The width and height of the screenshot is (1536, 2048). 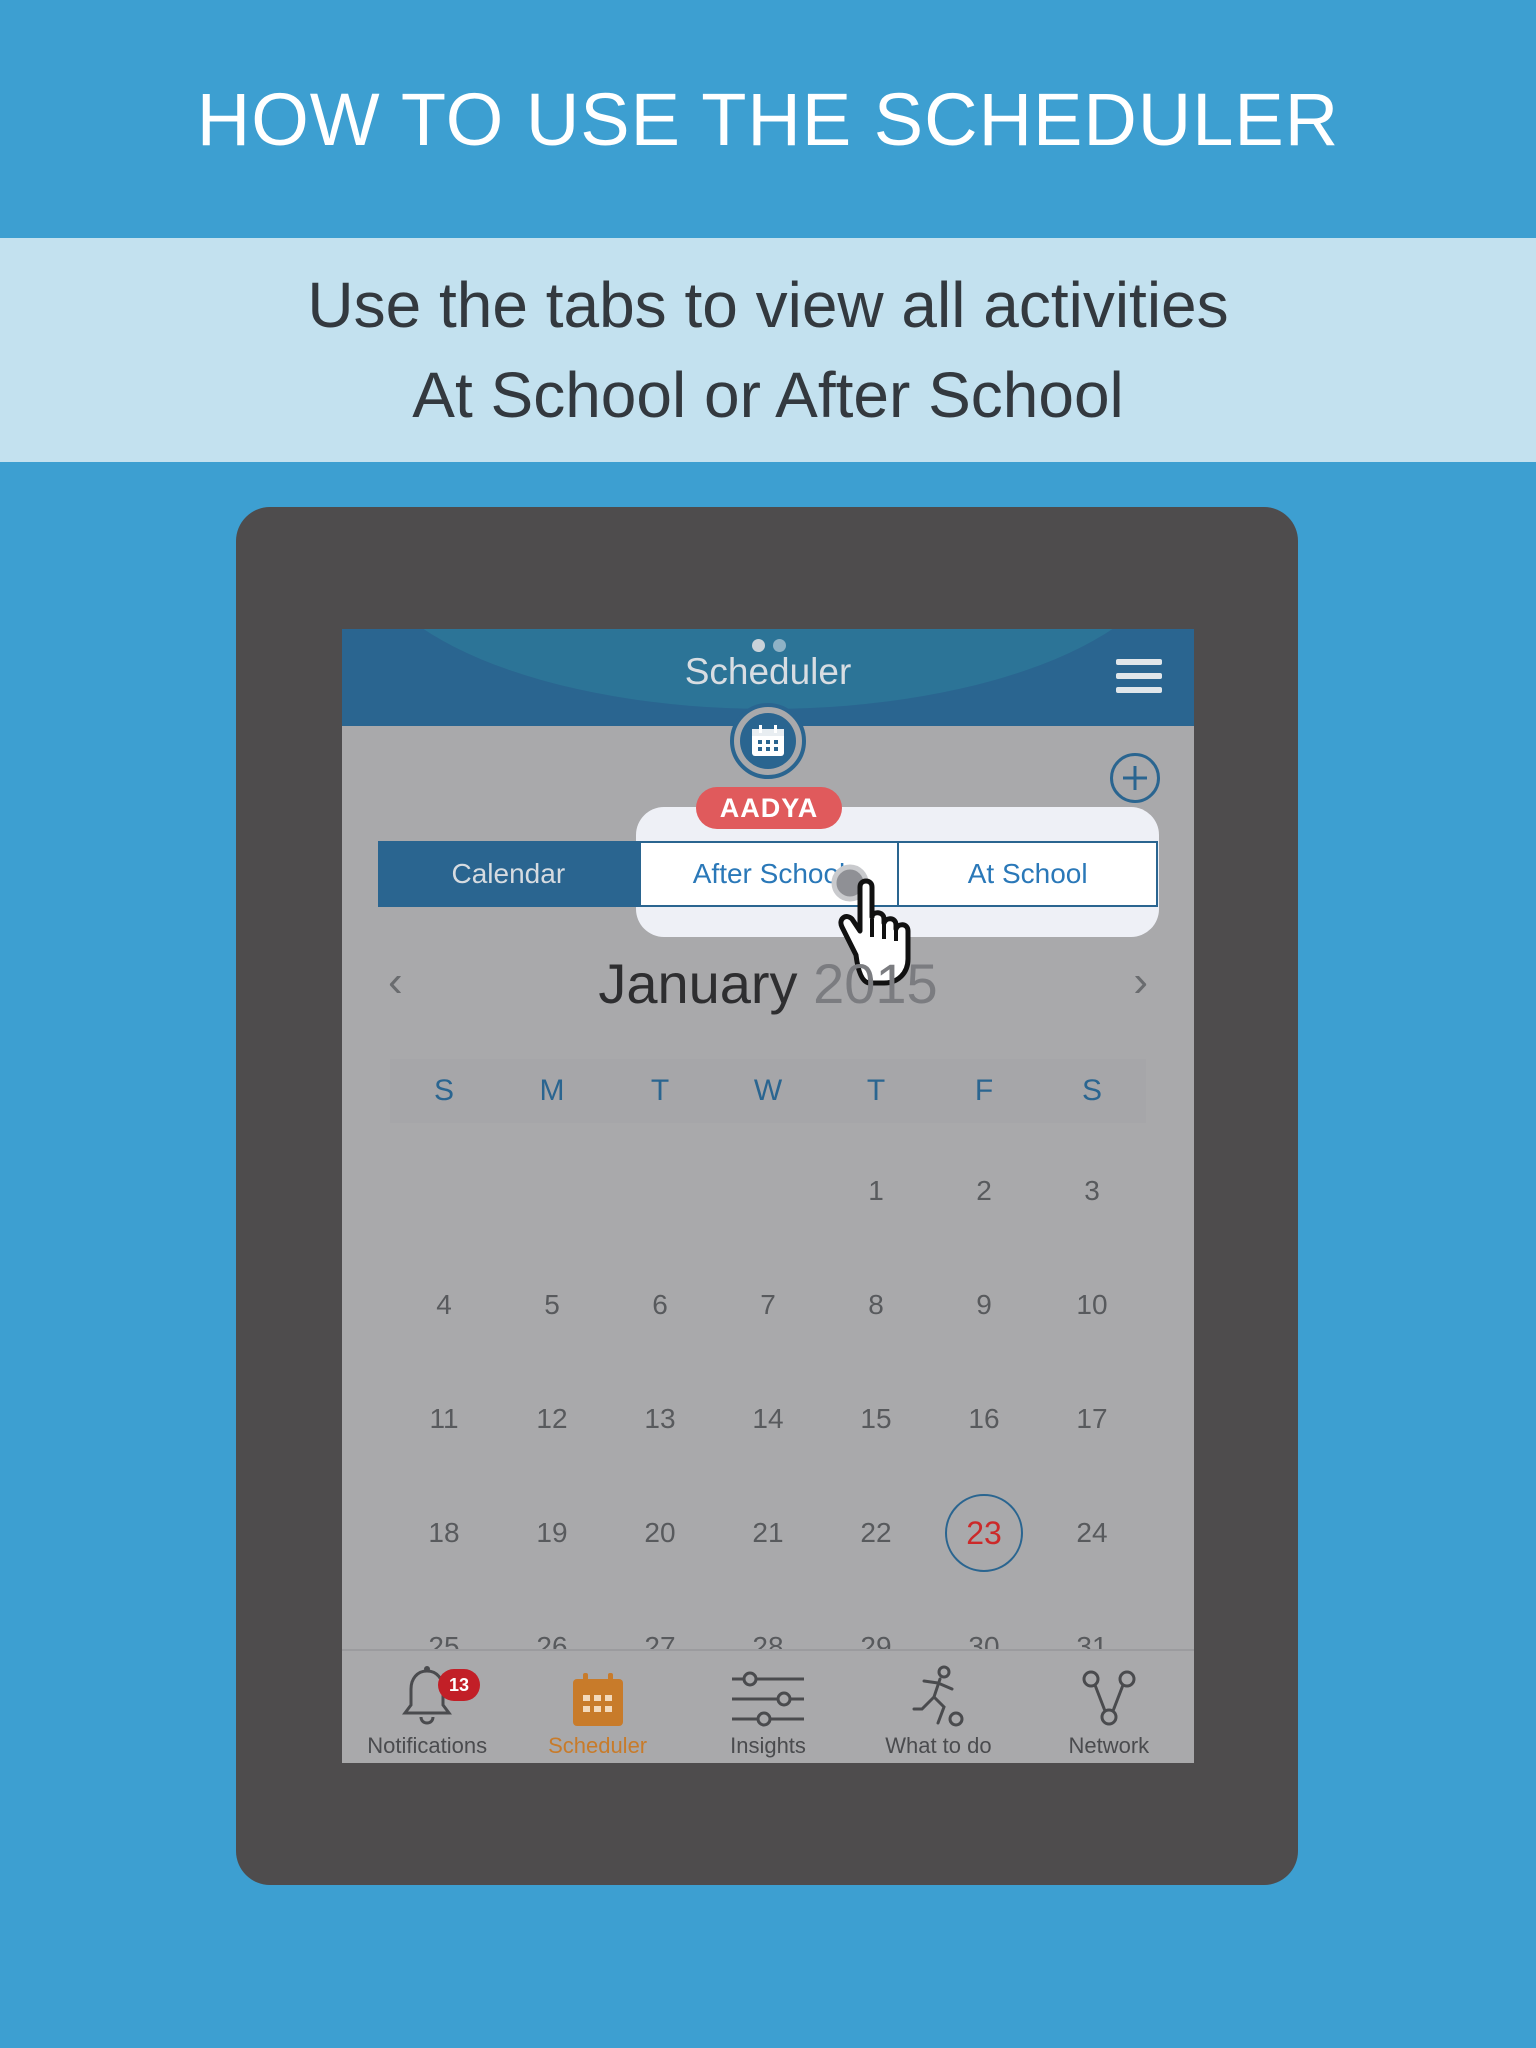 I want to click on nav-scheduler: Scheduler, so click(x=597, y=1707).